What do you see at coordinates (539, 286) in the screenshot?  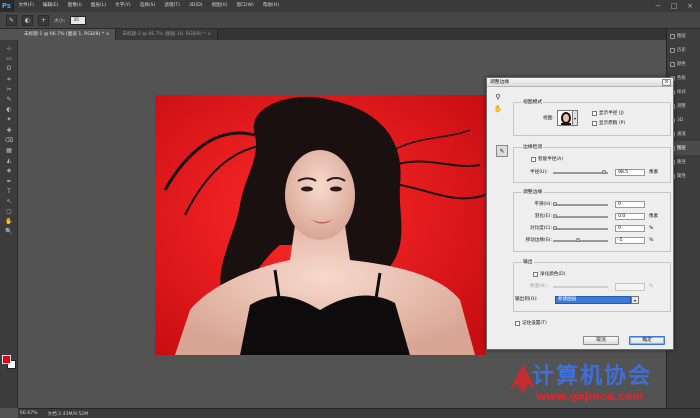 I see `amount-label: 数量(N):` at bounding box center [539, 286].